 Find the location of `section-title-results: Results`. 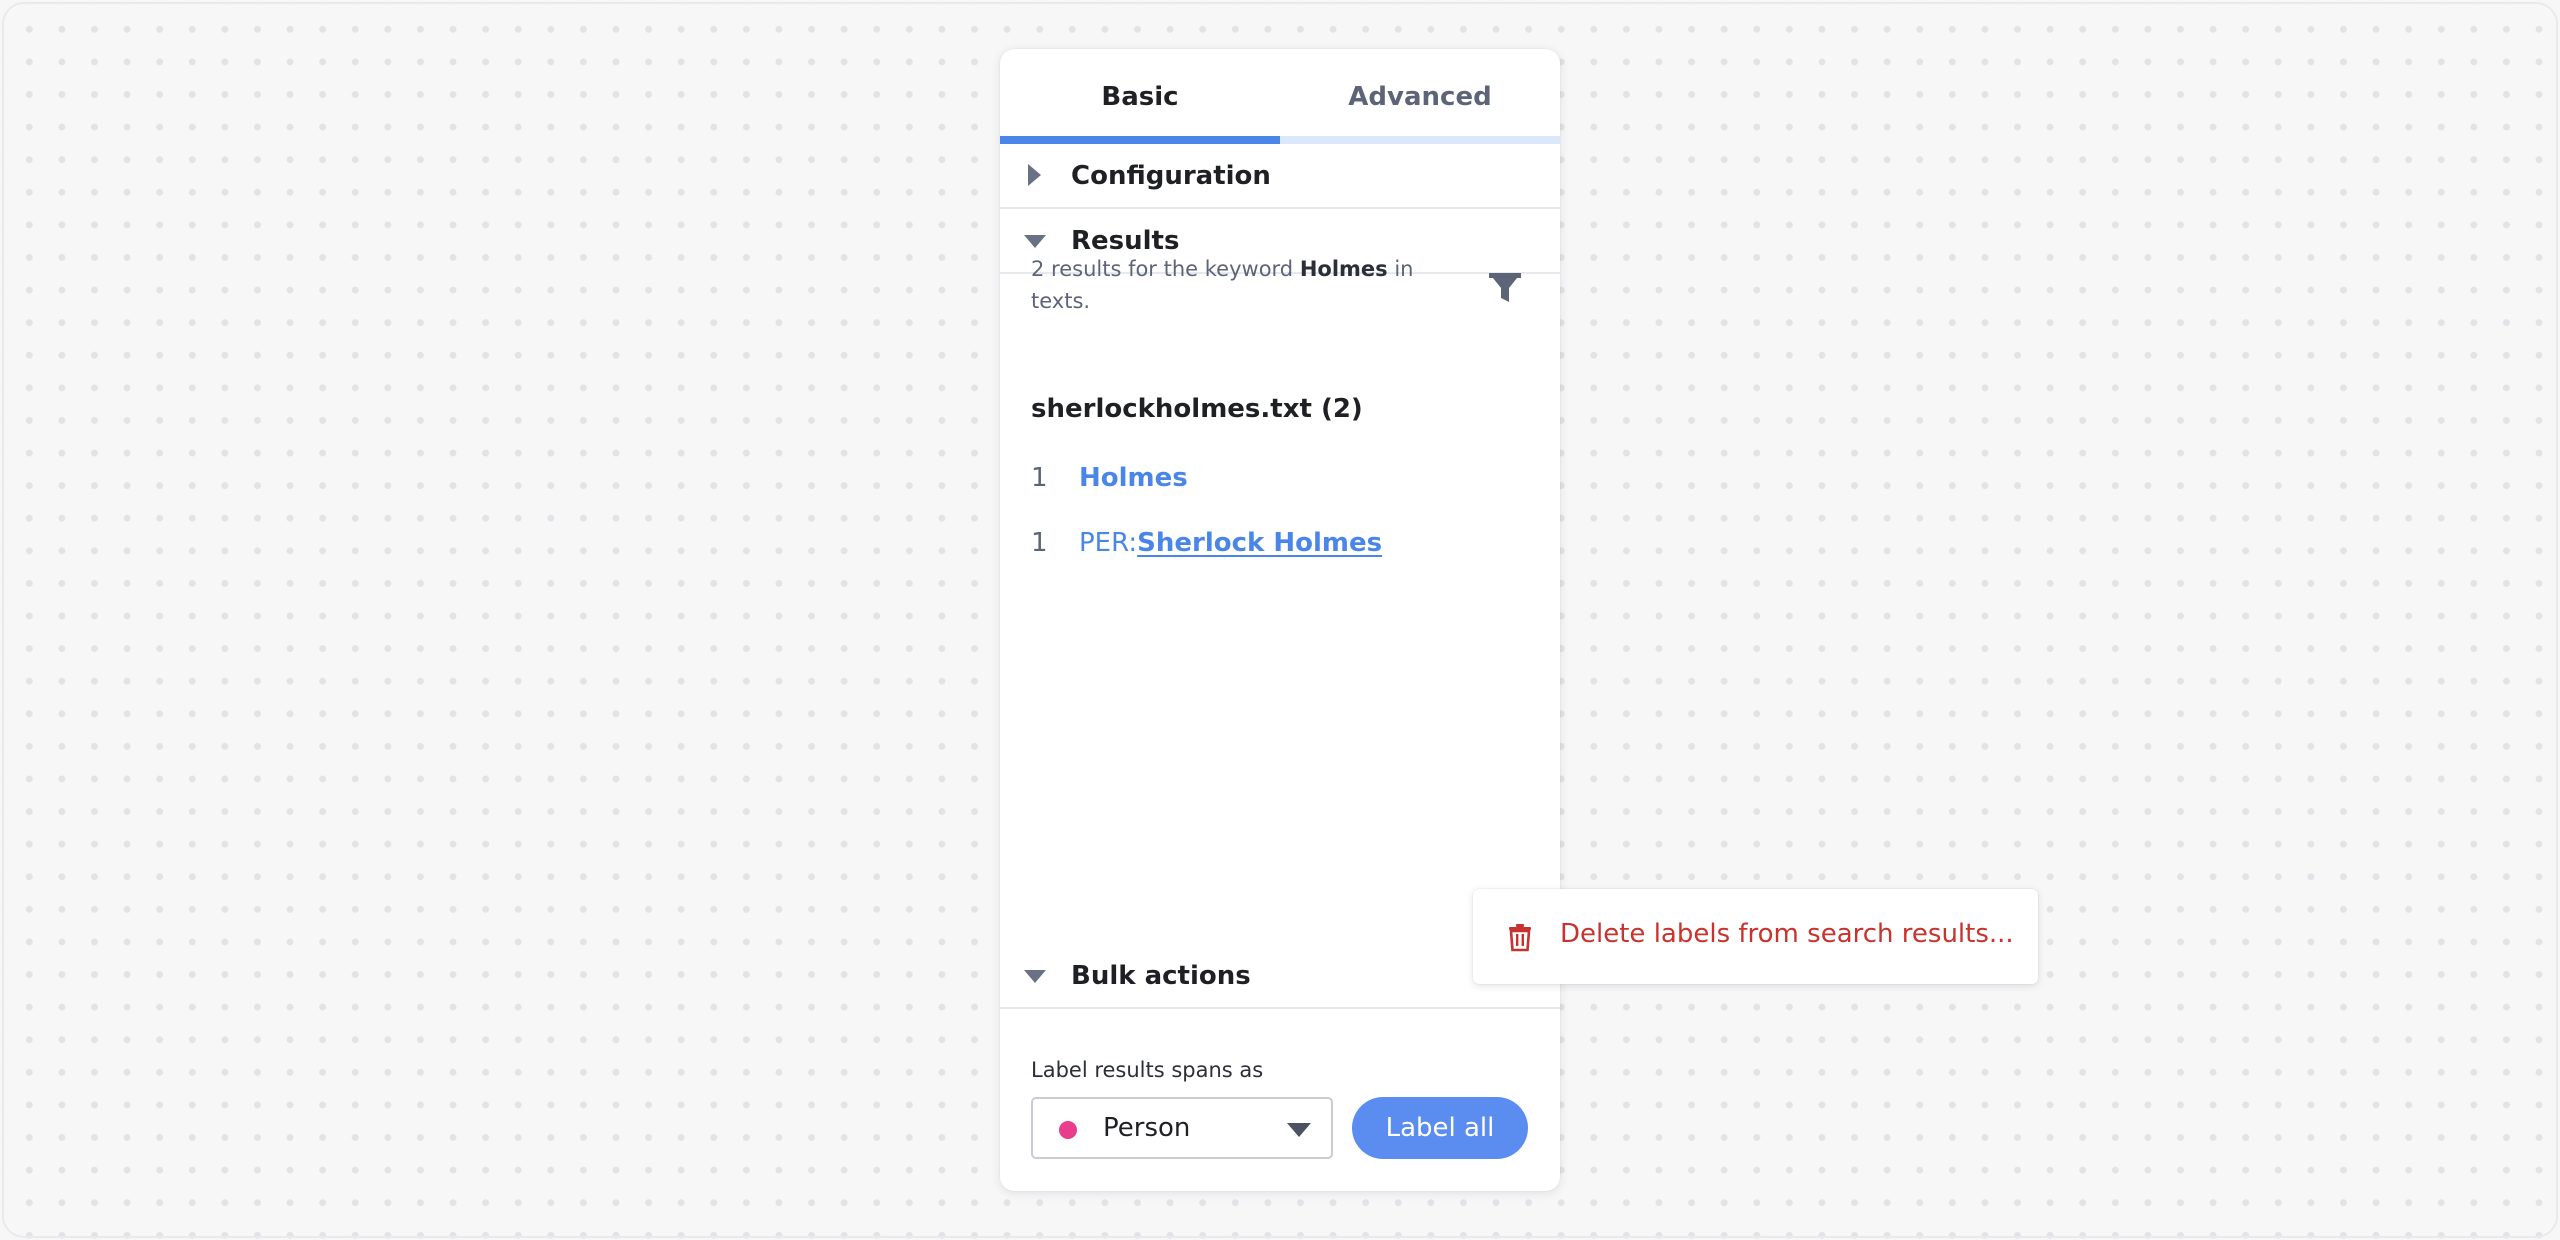

section-title-results: Results is located at coordinates (1125, 240).